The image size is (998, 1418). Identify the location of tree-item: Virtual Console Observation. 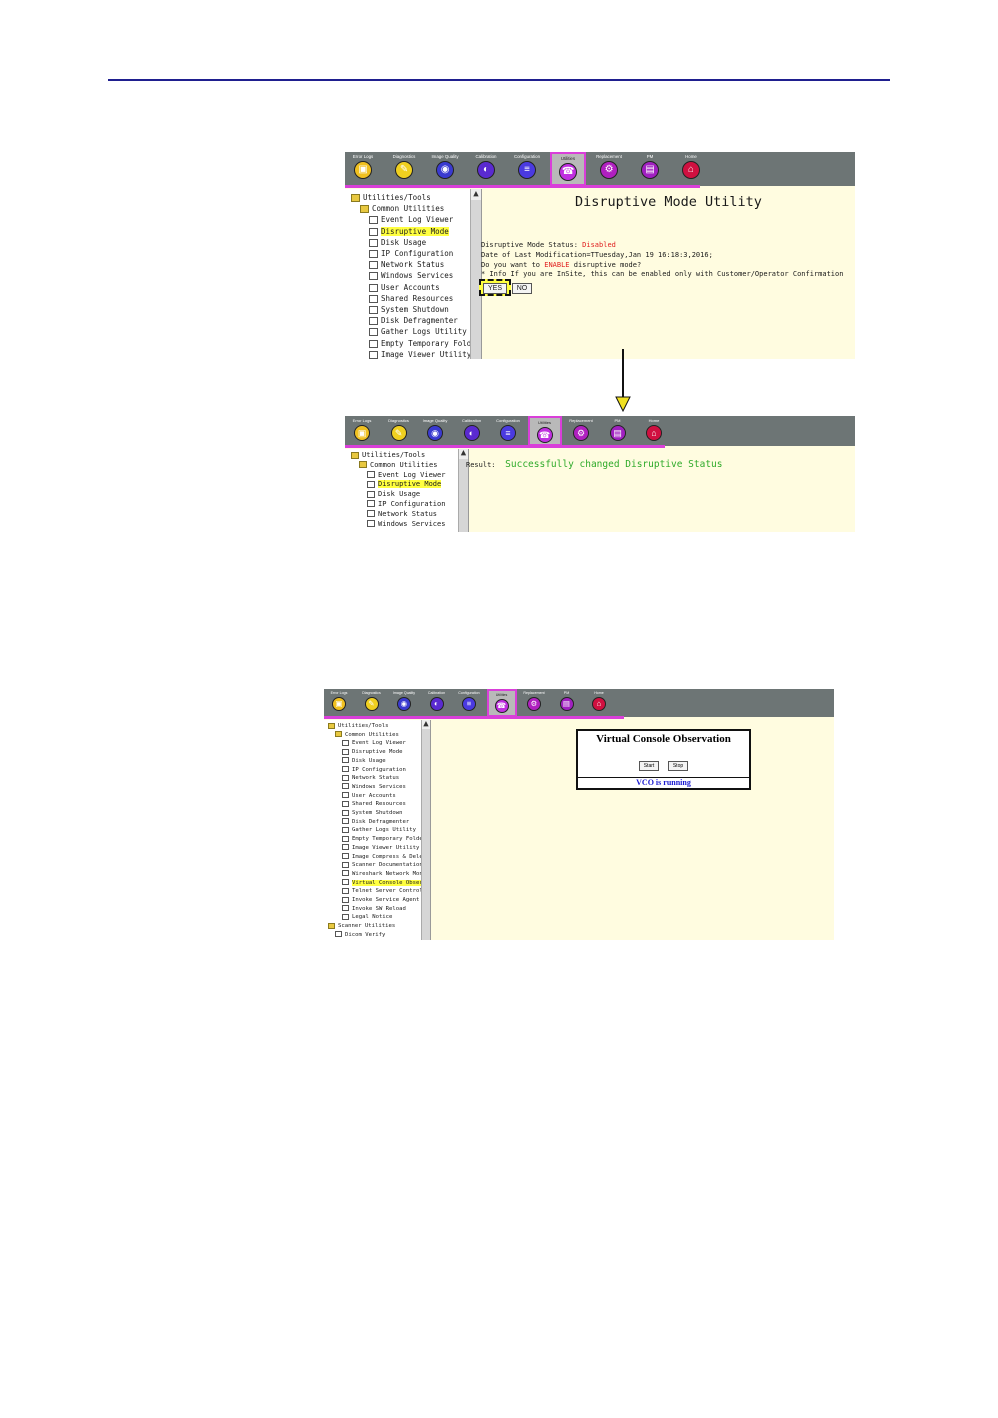
(379, 883).